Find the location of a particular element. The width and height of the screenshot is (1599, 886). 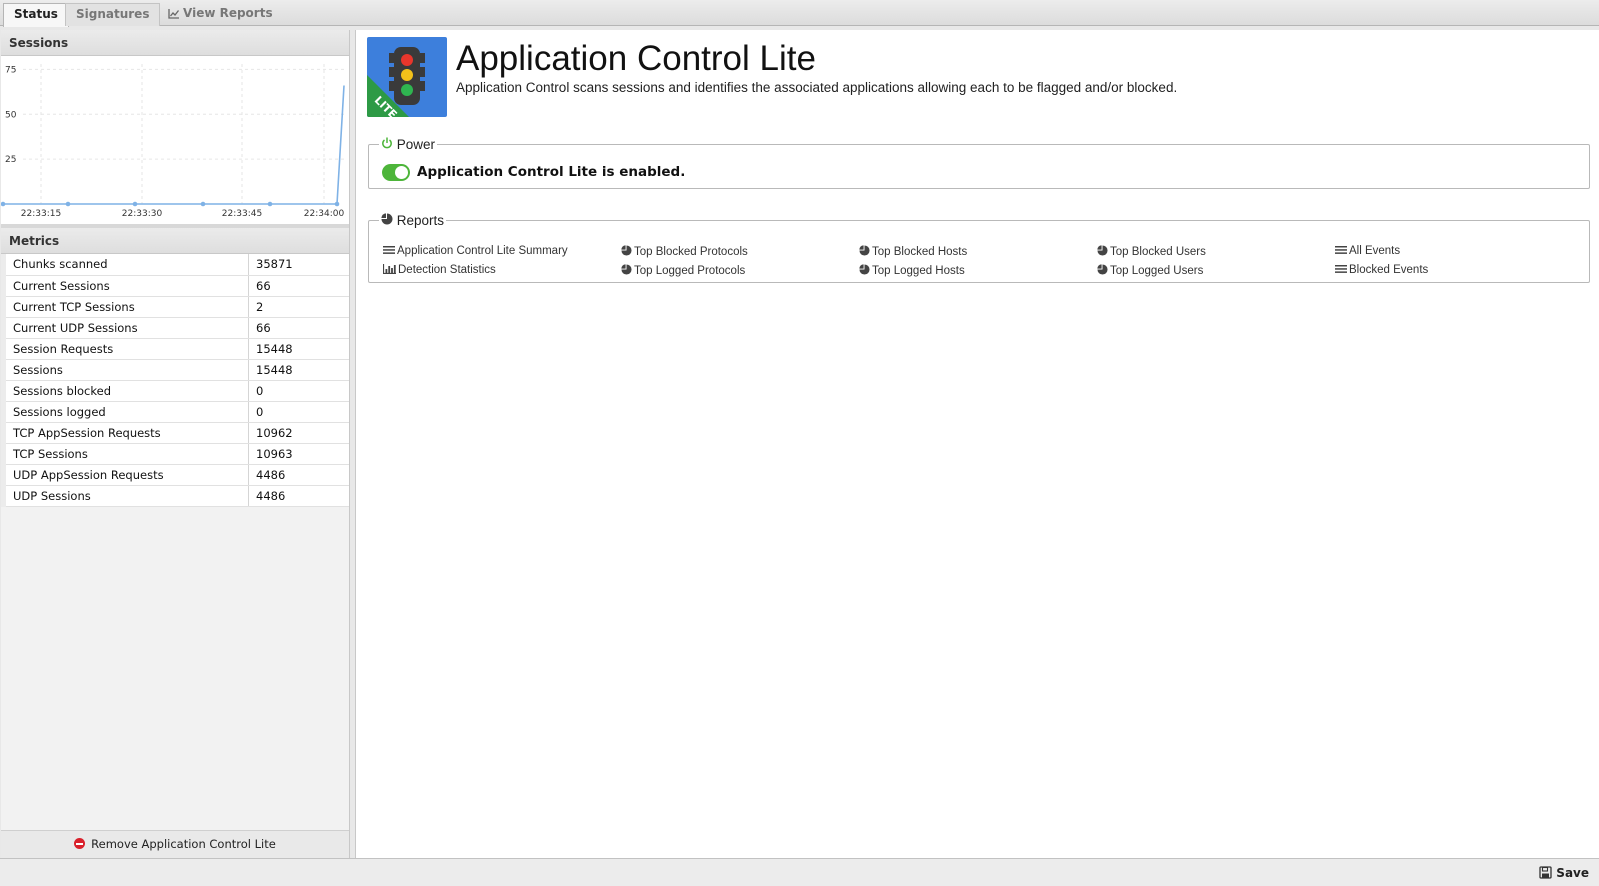

tab-status: Status is located at coordinates (36, 15).